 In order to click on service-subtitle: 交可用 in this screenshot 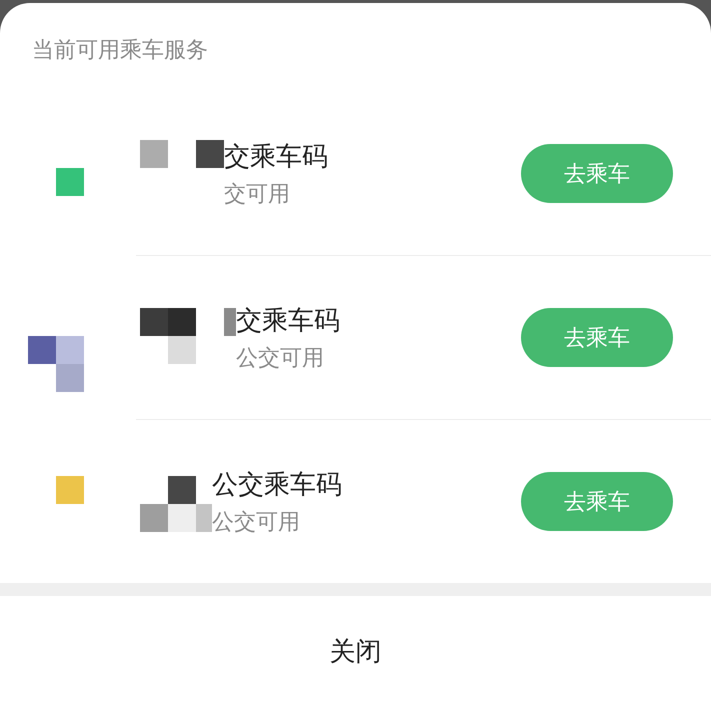, I will do `click(257, 194)`.